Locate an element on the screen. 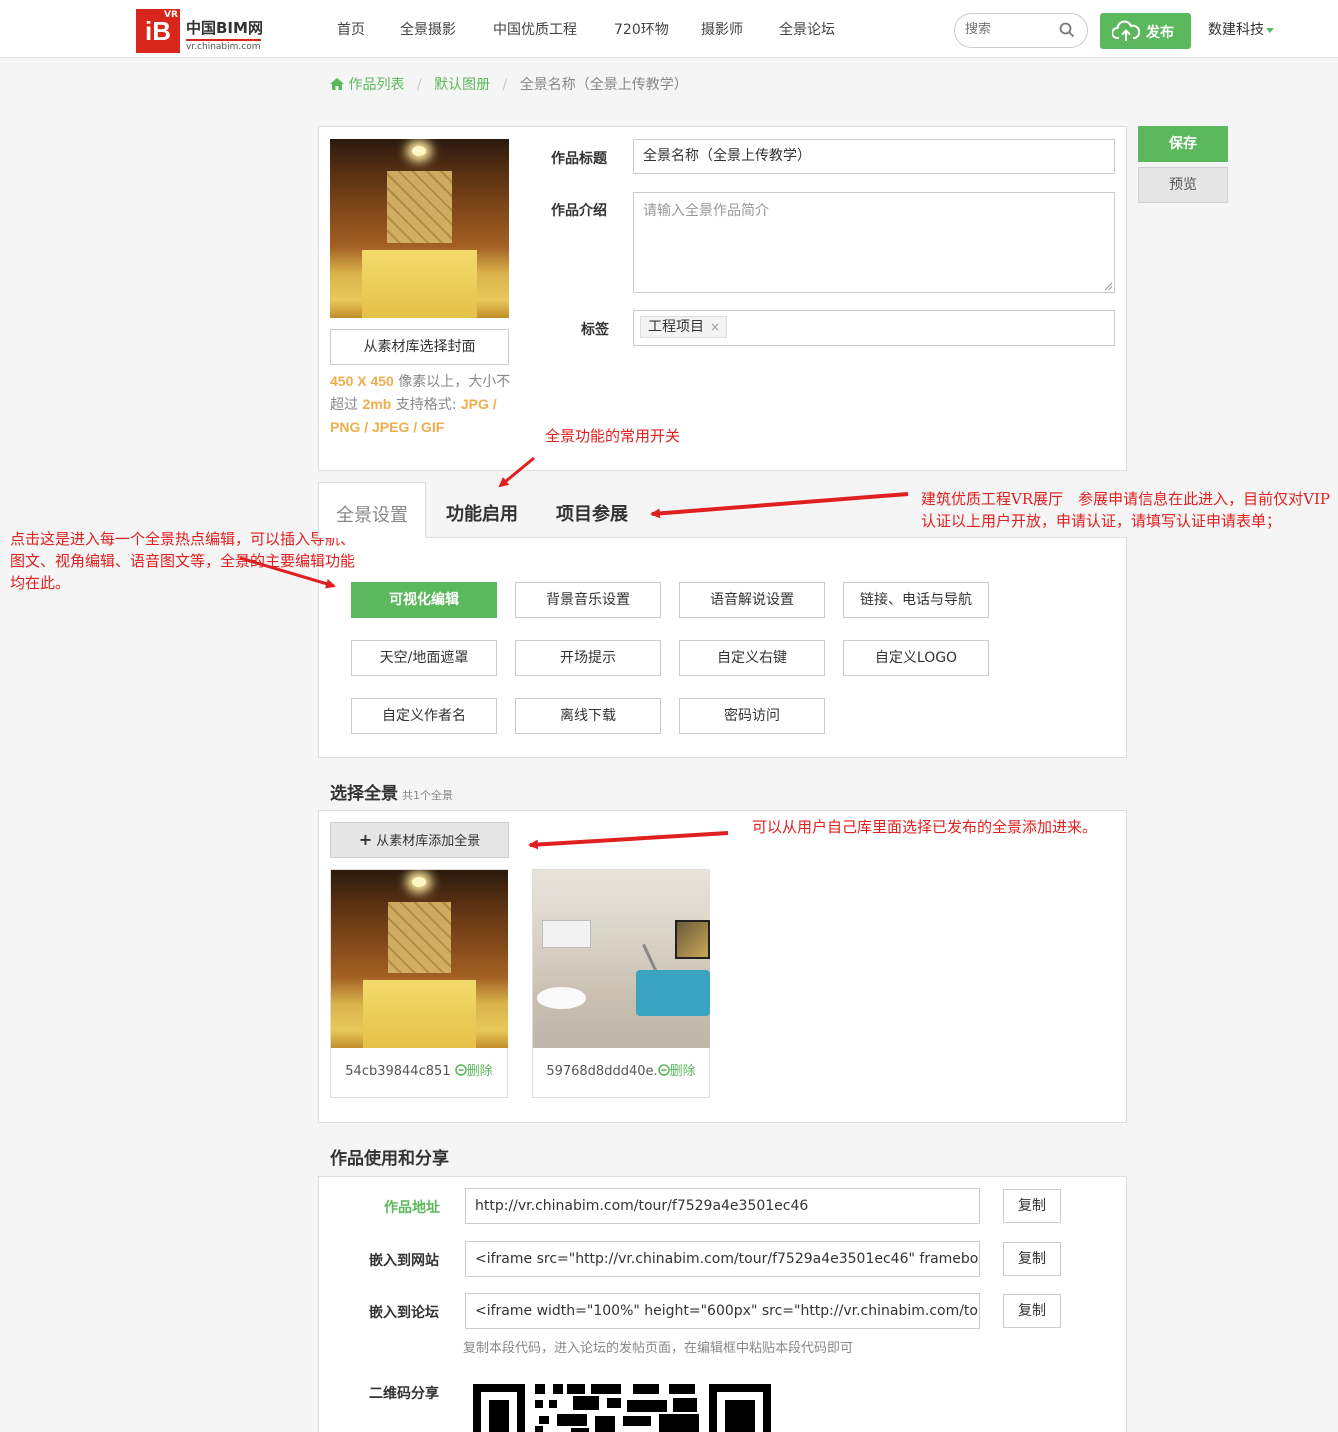  tag-label: 工程项目 is located at coordinates (676, 327).